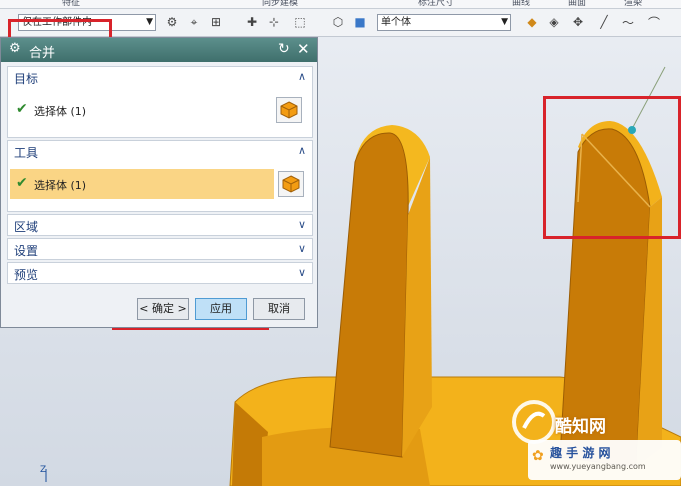 This screenshot has height=486, width=681. I want to click on section-preview-label: 预览, so click(26, 275).